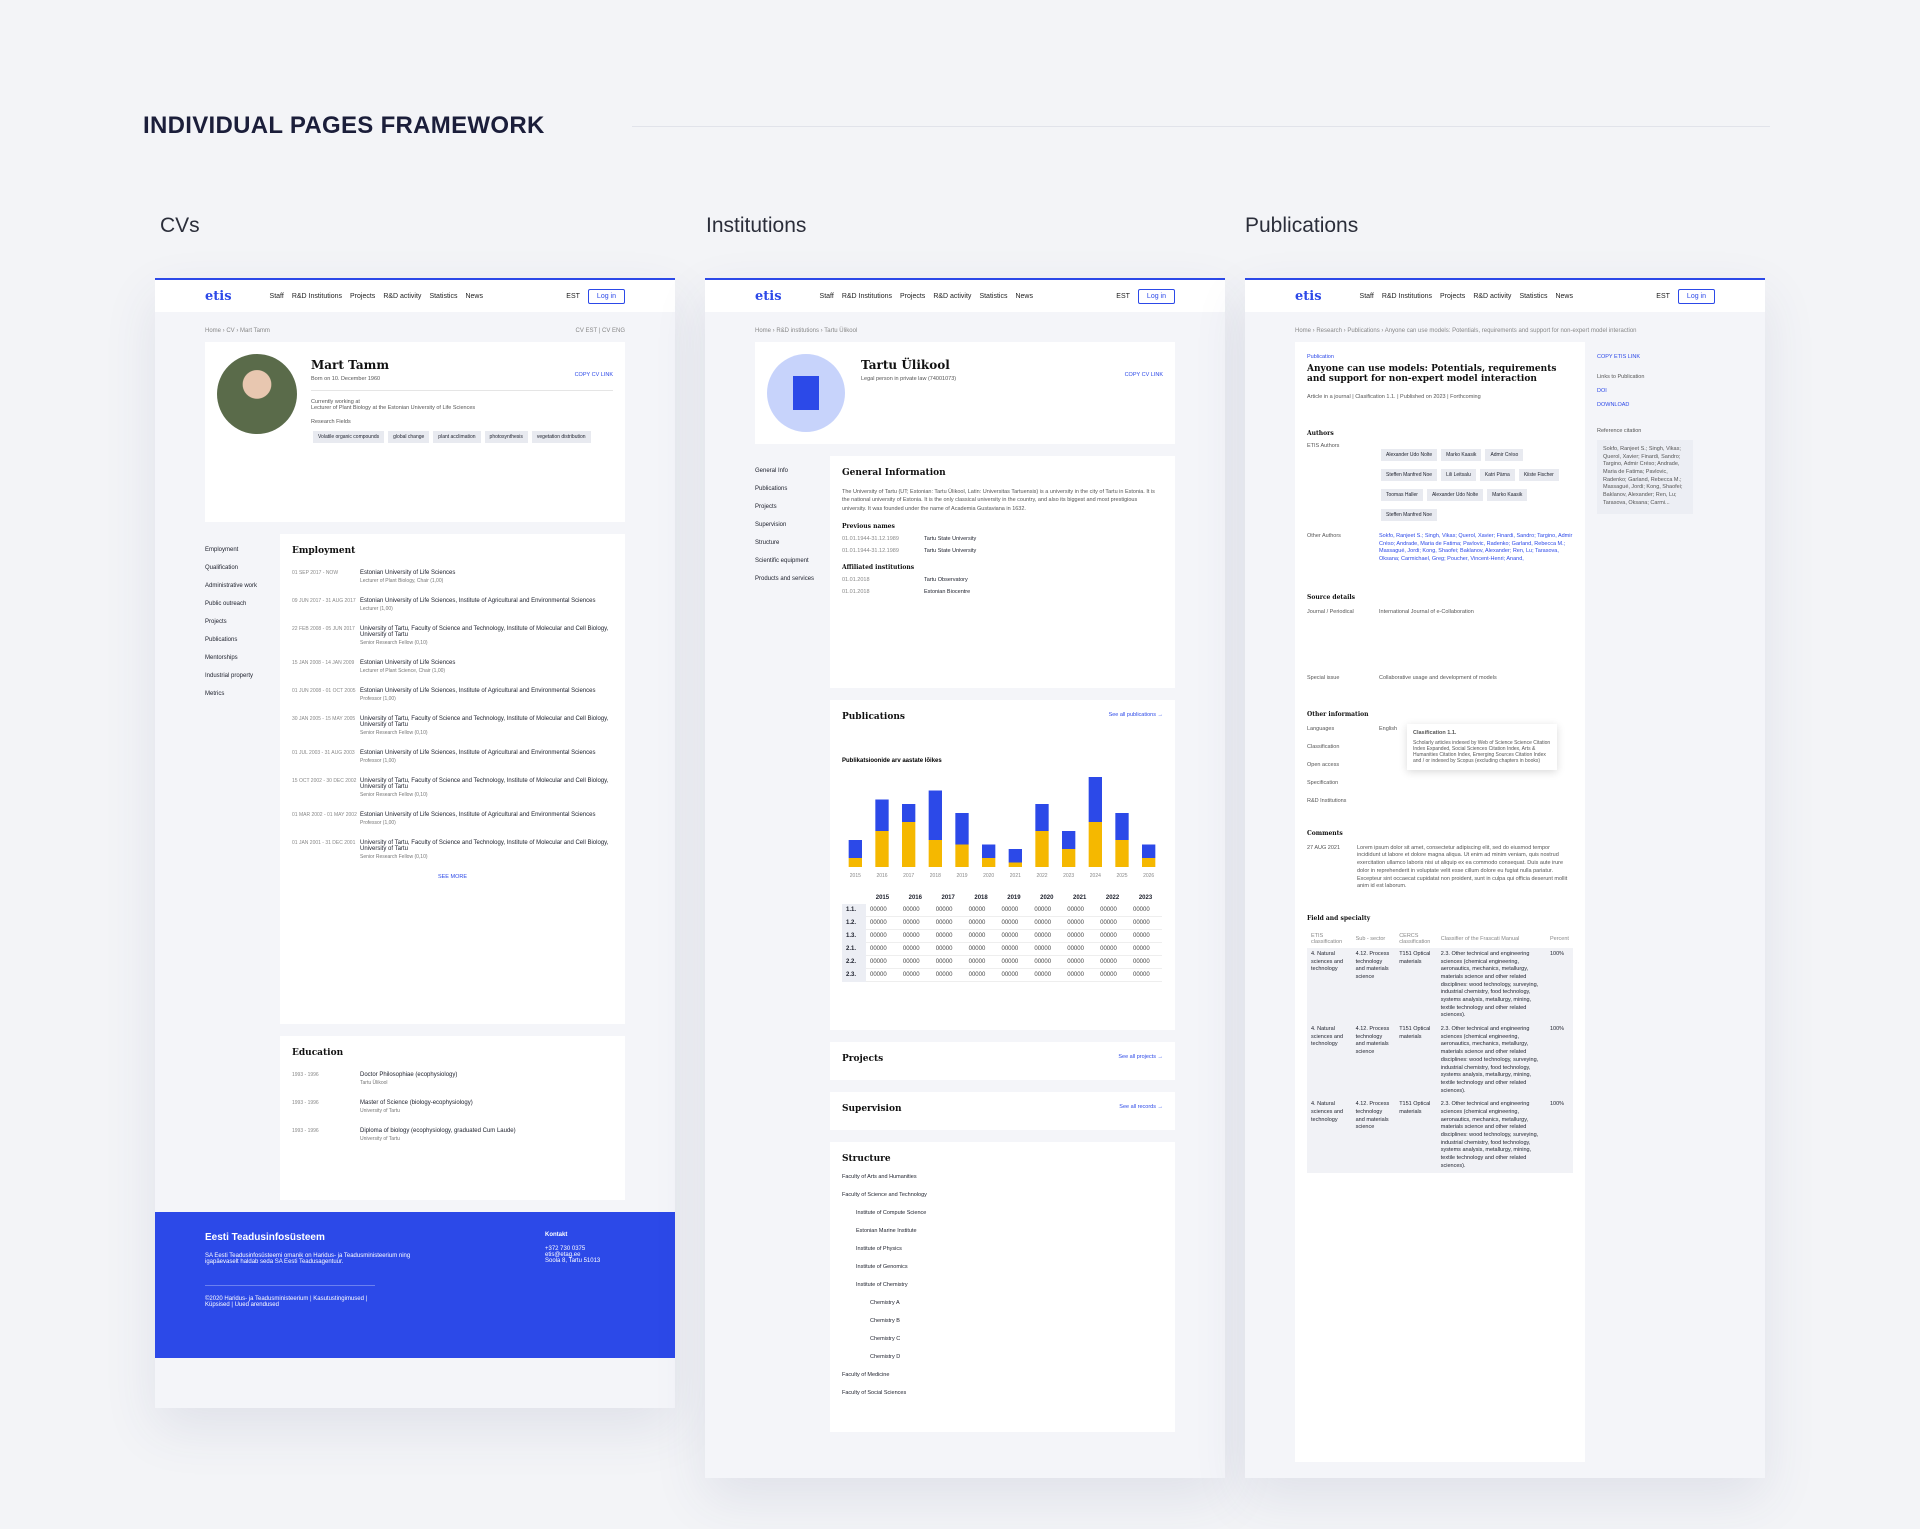 This screenshot has width=1920, height=1529. Describe the element at coordinates (784, 579) in the screenshot. I see `side-nav-item: Products and services` at that location.